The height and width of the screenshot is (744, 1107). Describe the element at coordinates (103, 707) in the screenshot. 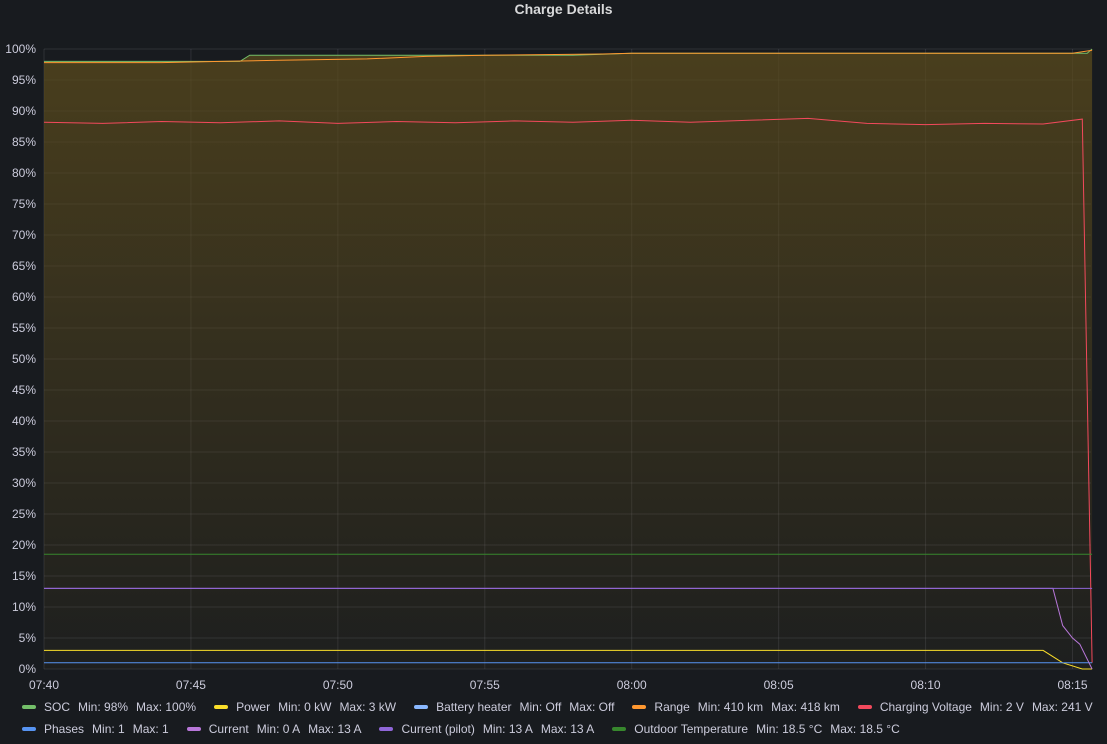

I see `legend-min: Min: 98%` at that location.